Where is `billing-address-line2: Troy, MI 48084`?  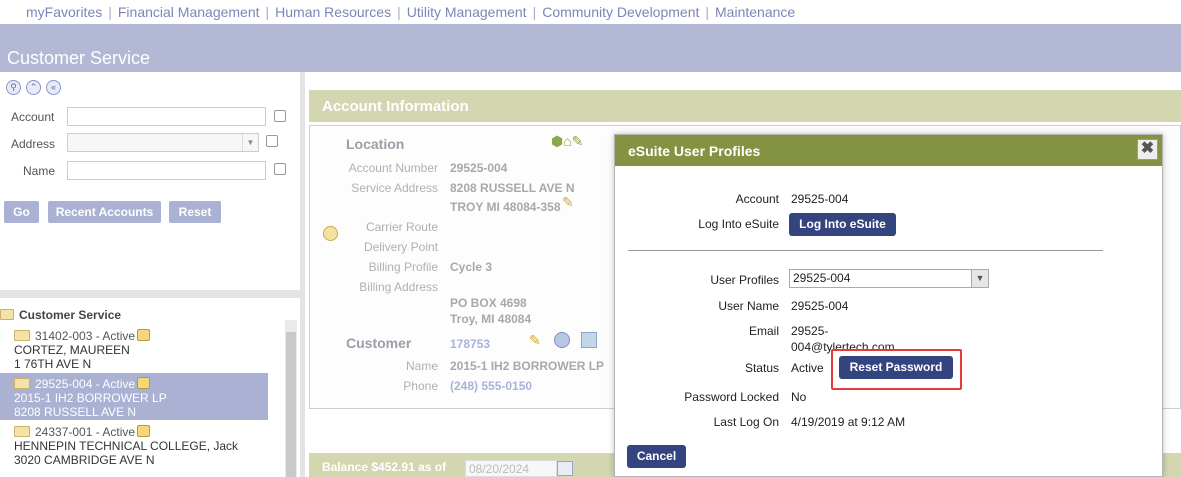 billing-address-line2: Troy, MI 48084 is located at coordinates (491, 319).